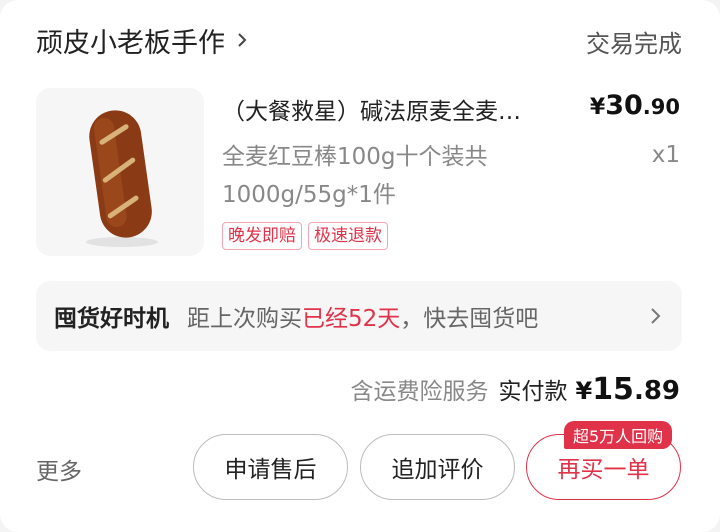  What do you see at coordinates (122, 178) in the screenshot?
I see `bread-roll-image` at bounding box center [122, 178].